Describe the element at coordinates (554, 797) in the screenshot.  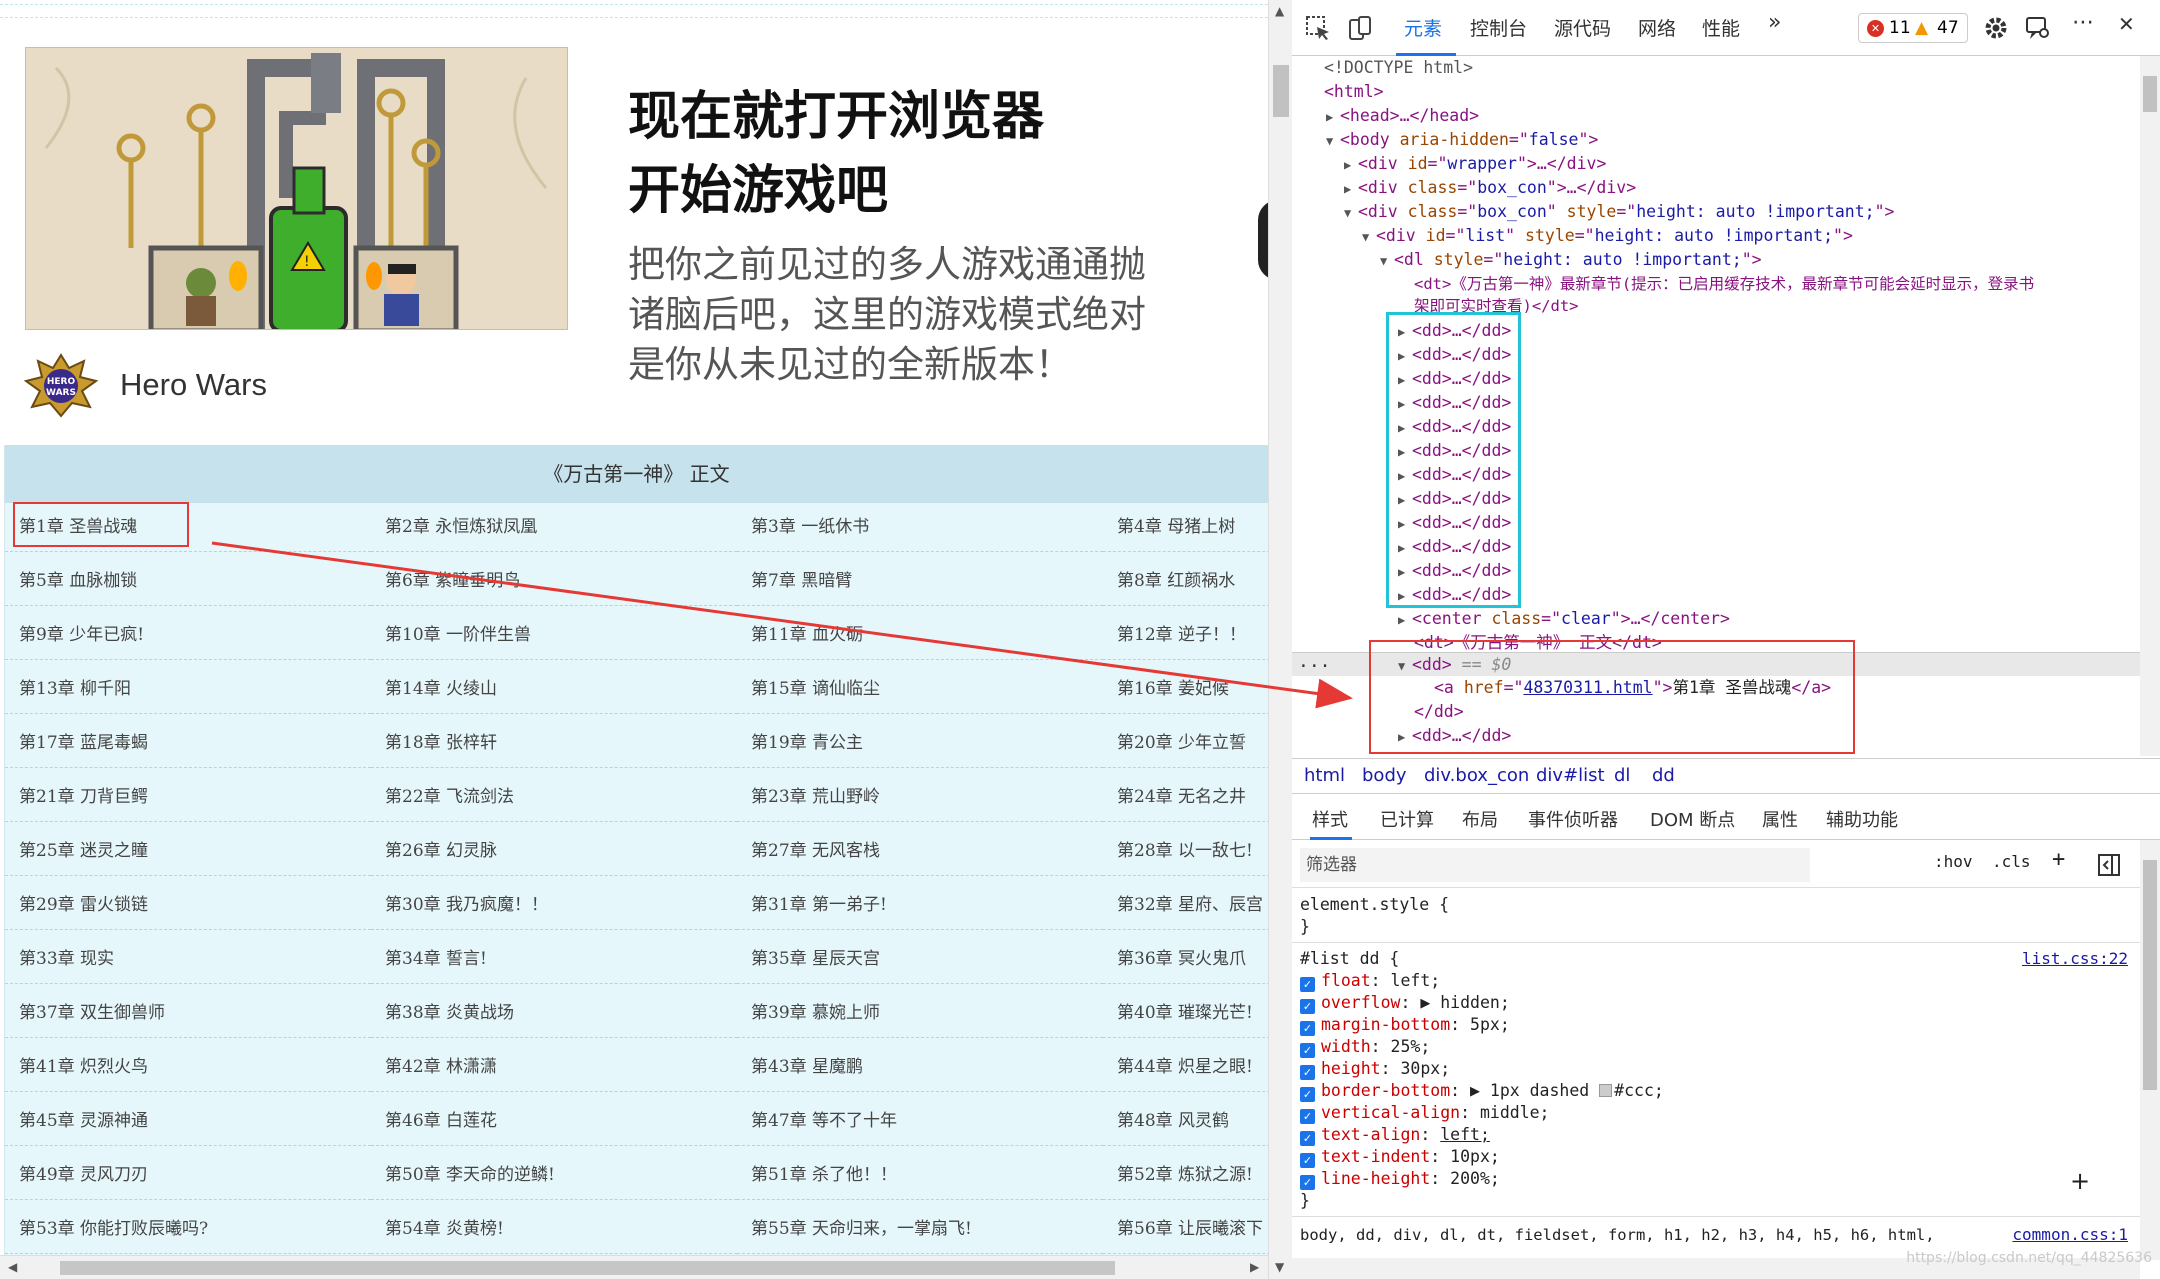
I see `chapter-link: 第22章 飞流剑法` at that location.